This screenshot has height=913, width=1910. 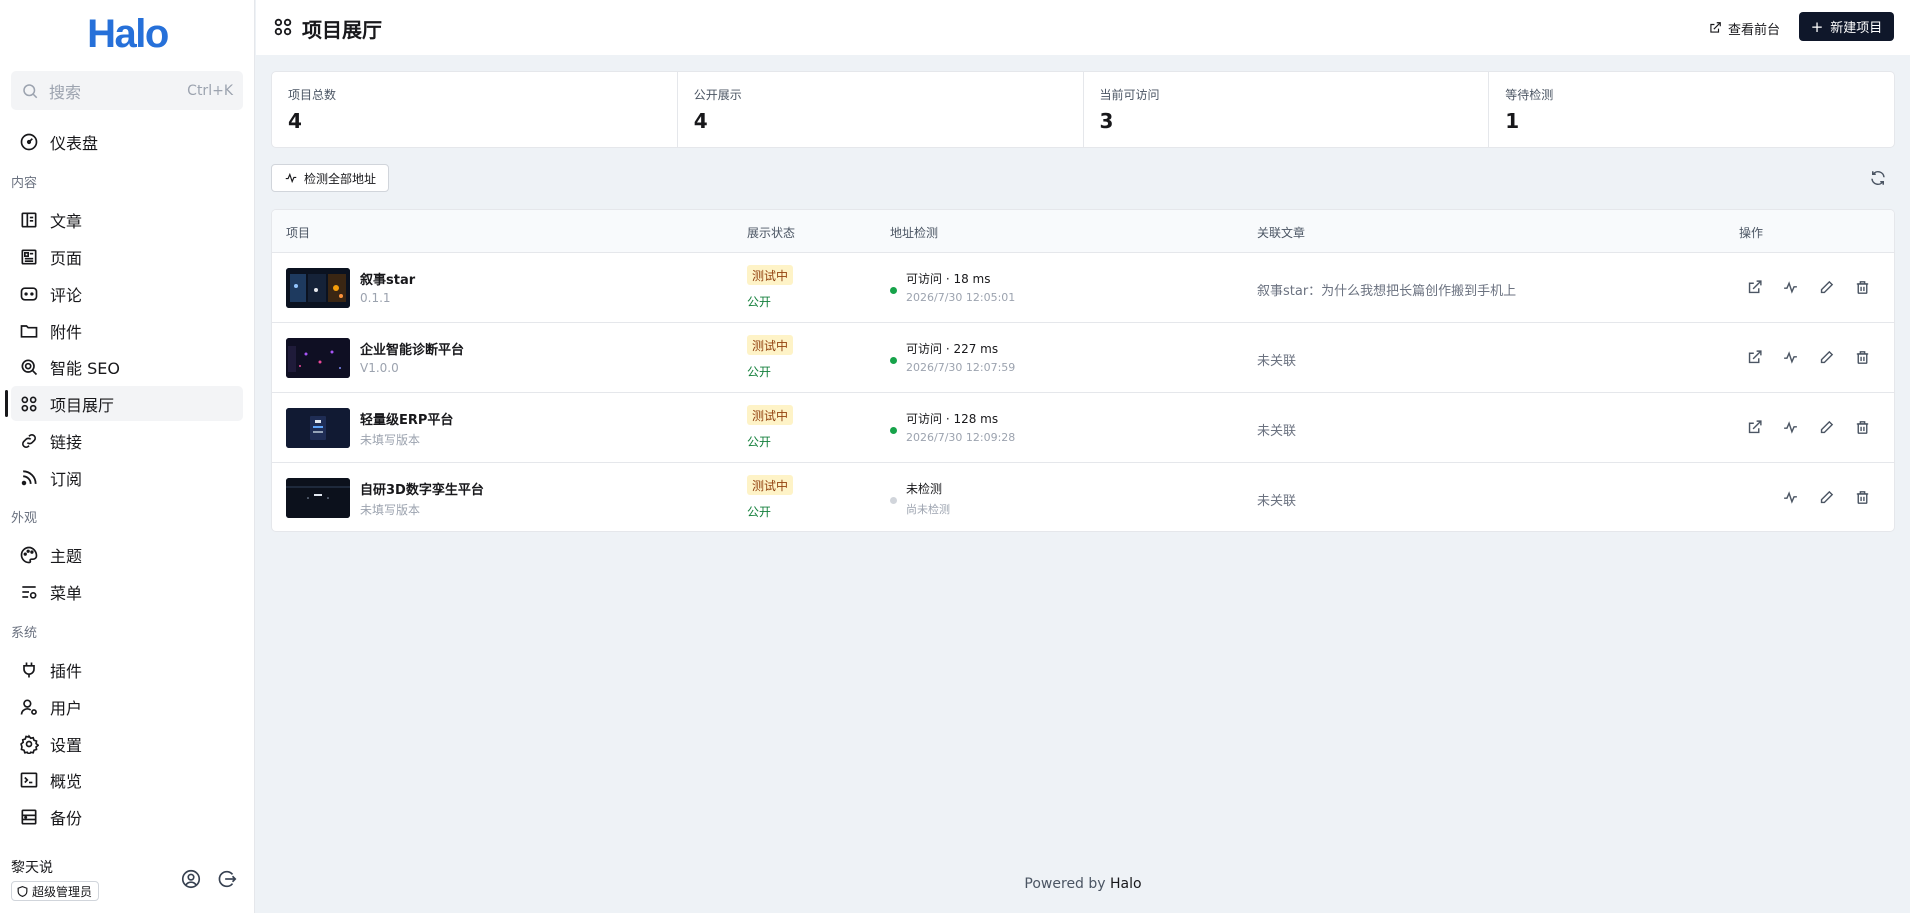 I want to click on sidebar-item-attachments: 附件, so click(x=127, y=330).